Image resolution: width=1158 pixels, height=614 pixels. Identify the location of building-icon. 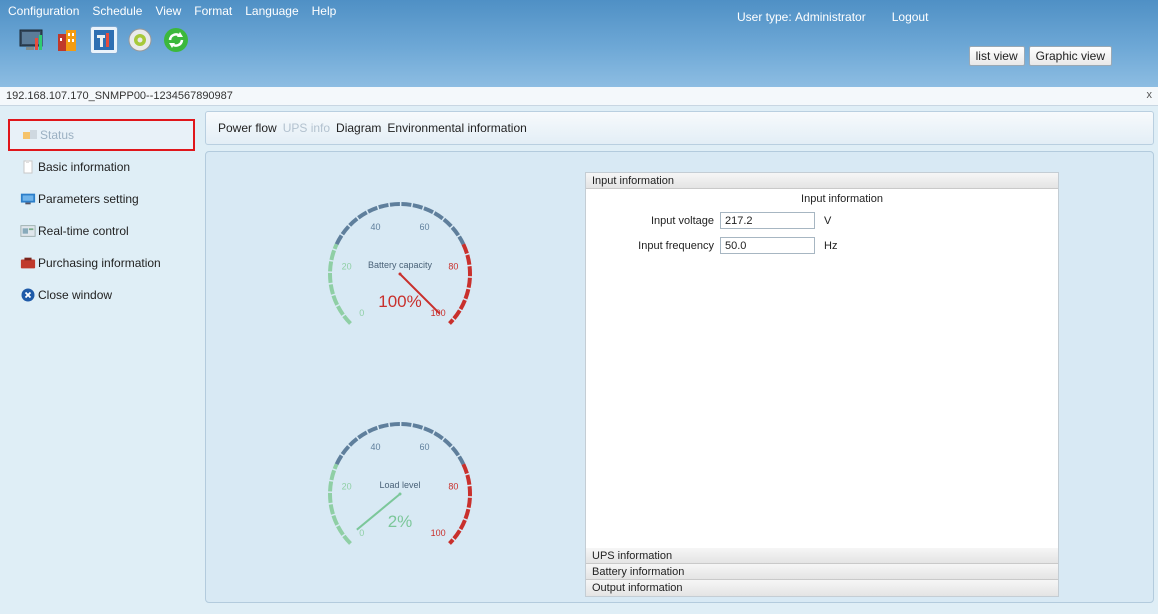
(68, 40).